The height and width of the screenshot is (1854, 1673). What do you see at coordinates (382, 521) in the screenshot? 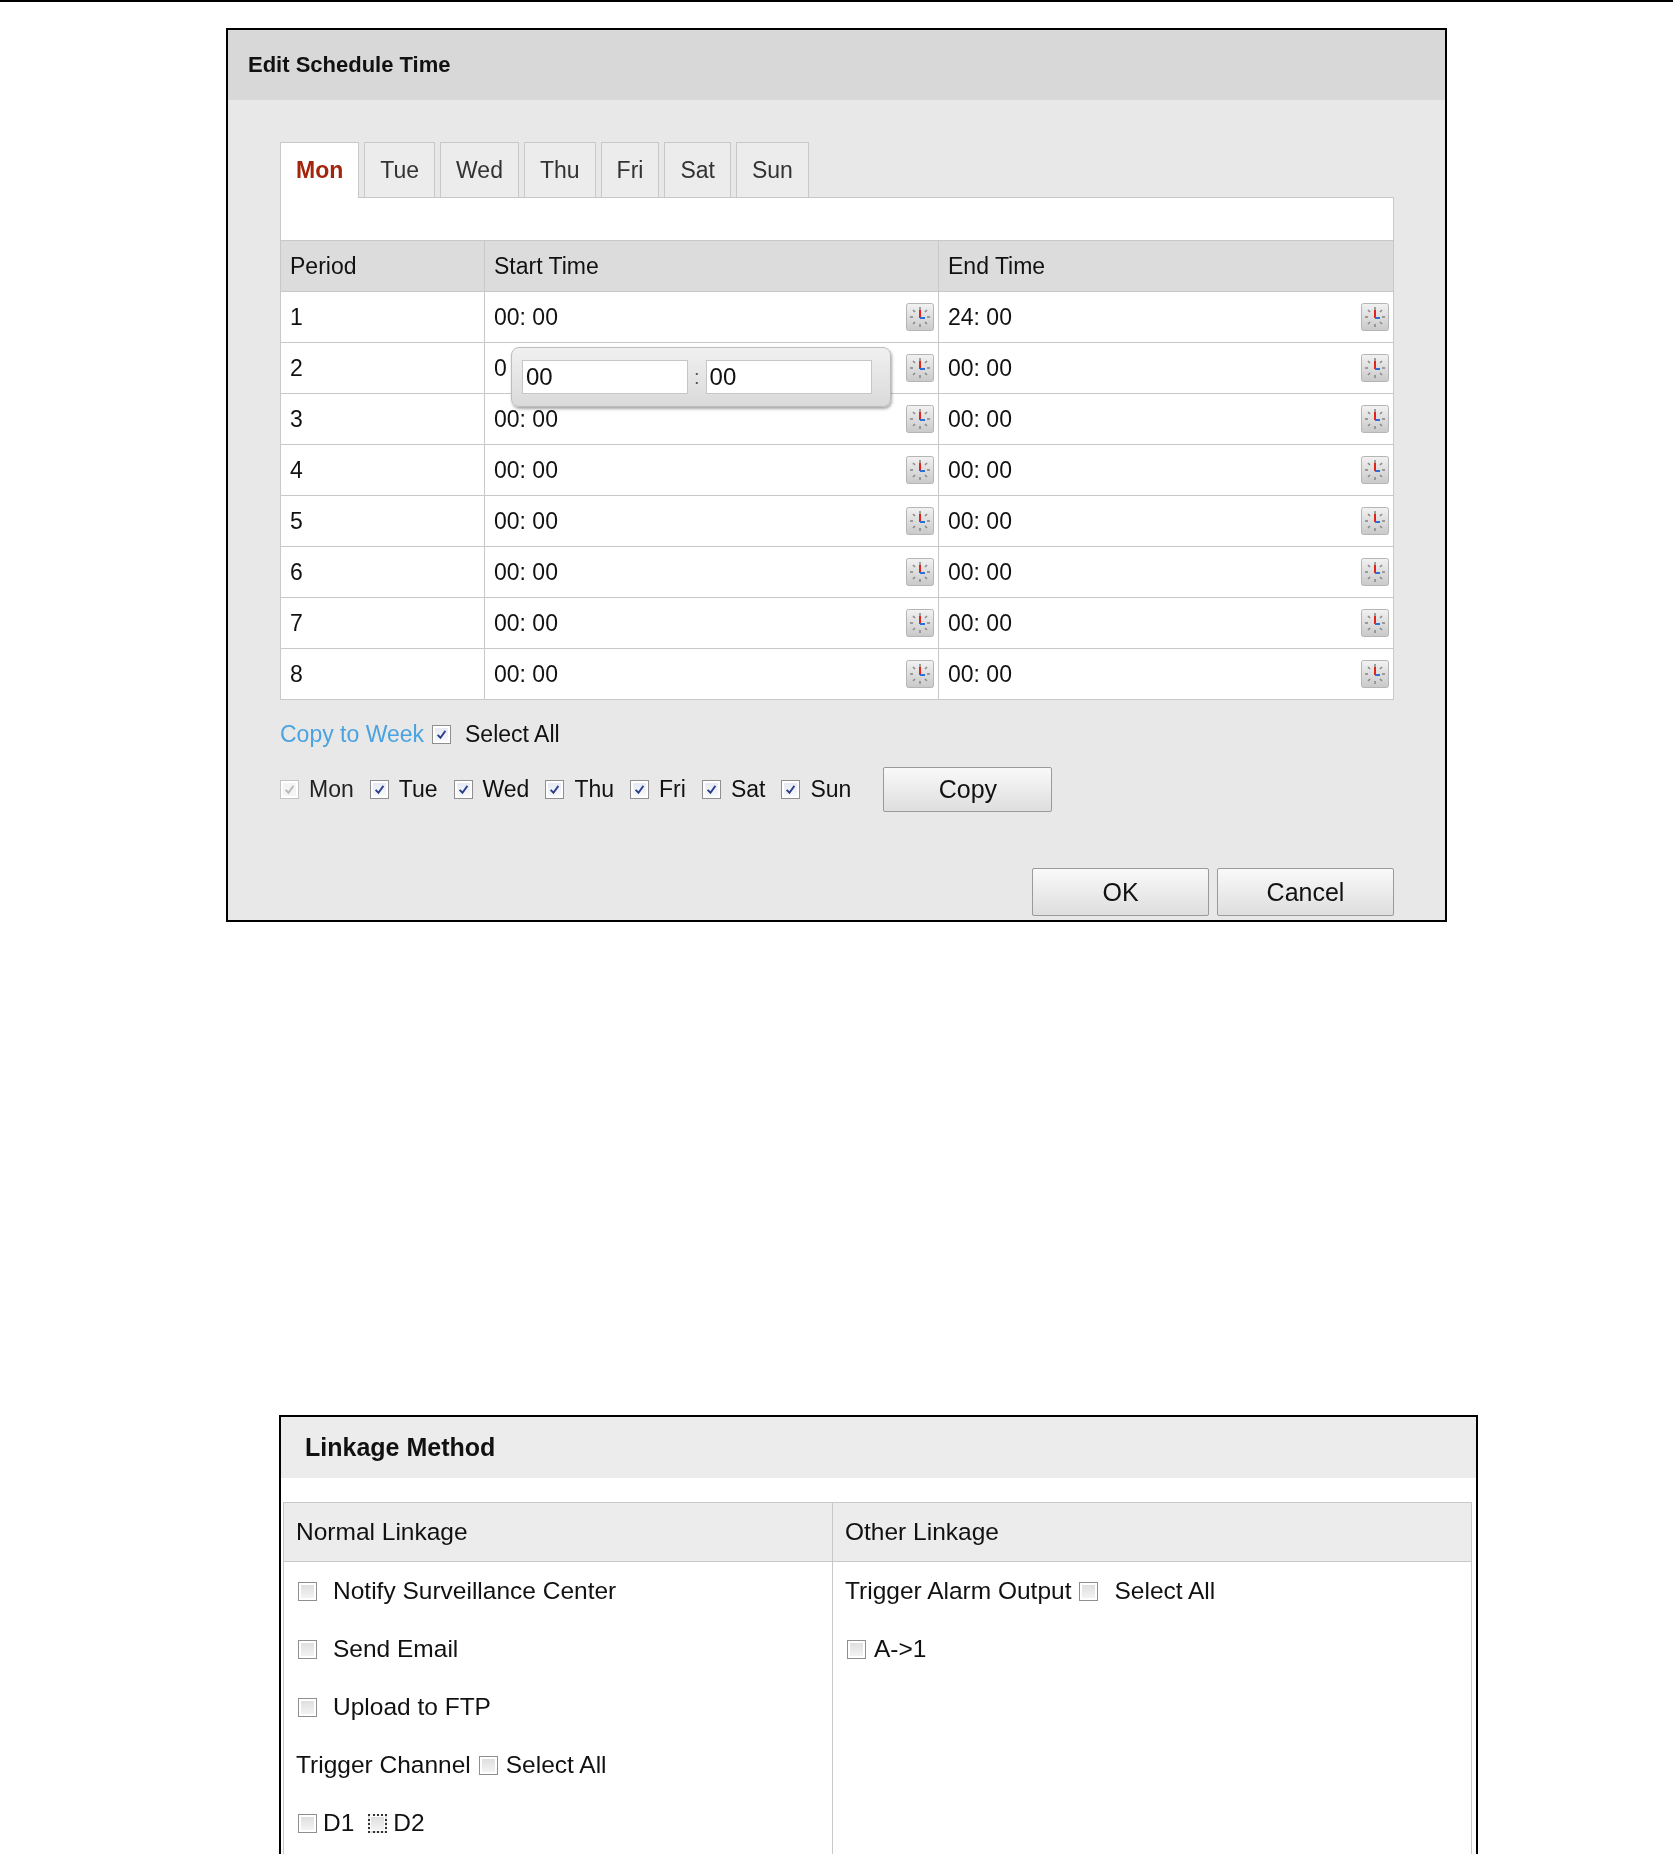
I see `table-cell: 5` at bounding box center [382, 521].